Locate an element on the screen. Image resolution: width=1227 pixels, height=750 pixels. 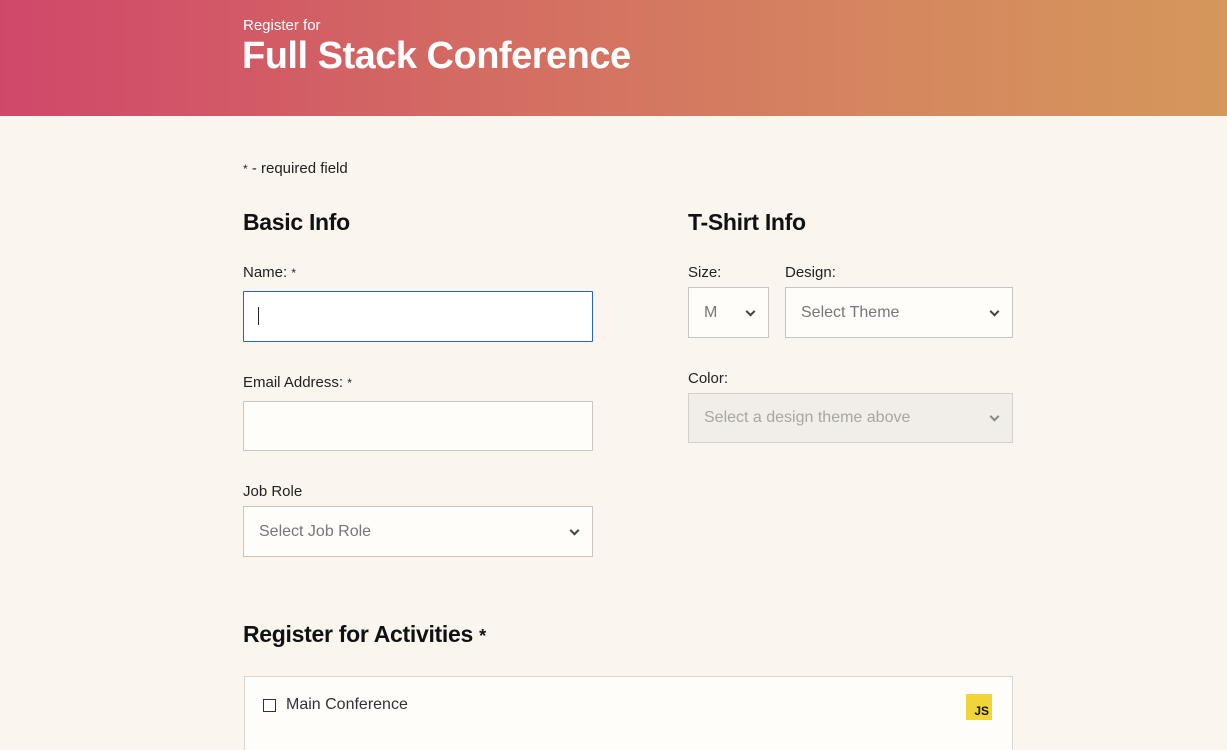
job-role-label: Job Role is located at coordinates (273, 491).